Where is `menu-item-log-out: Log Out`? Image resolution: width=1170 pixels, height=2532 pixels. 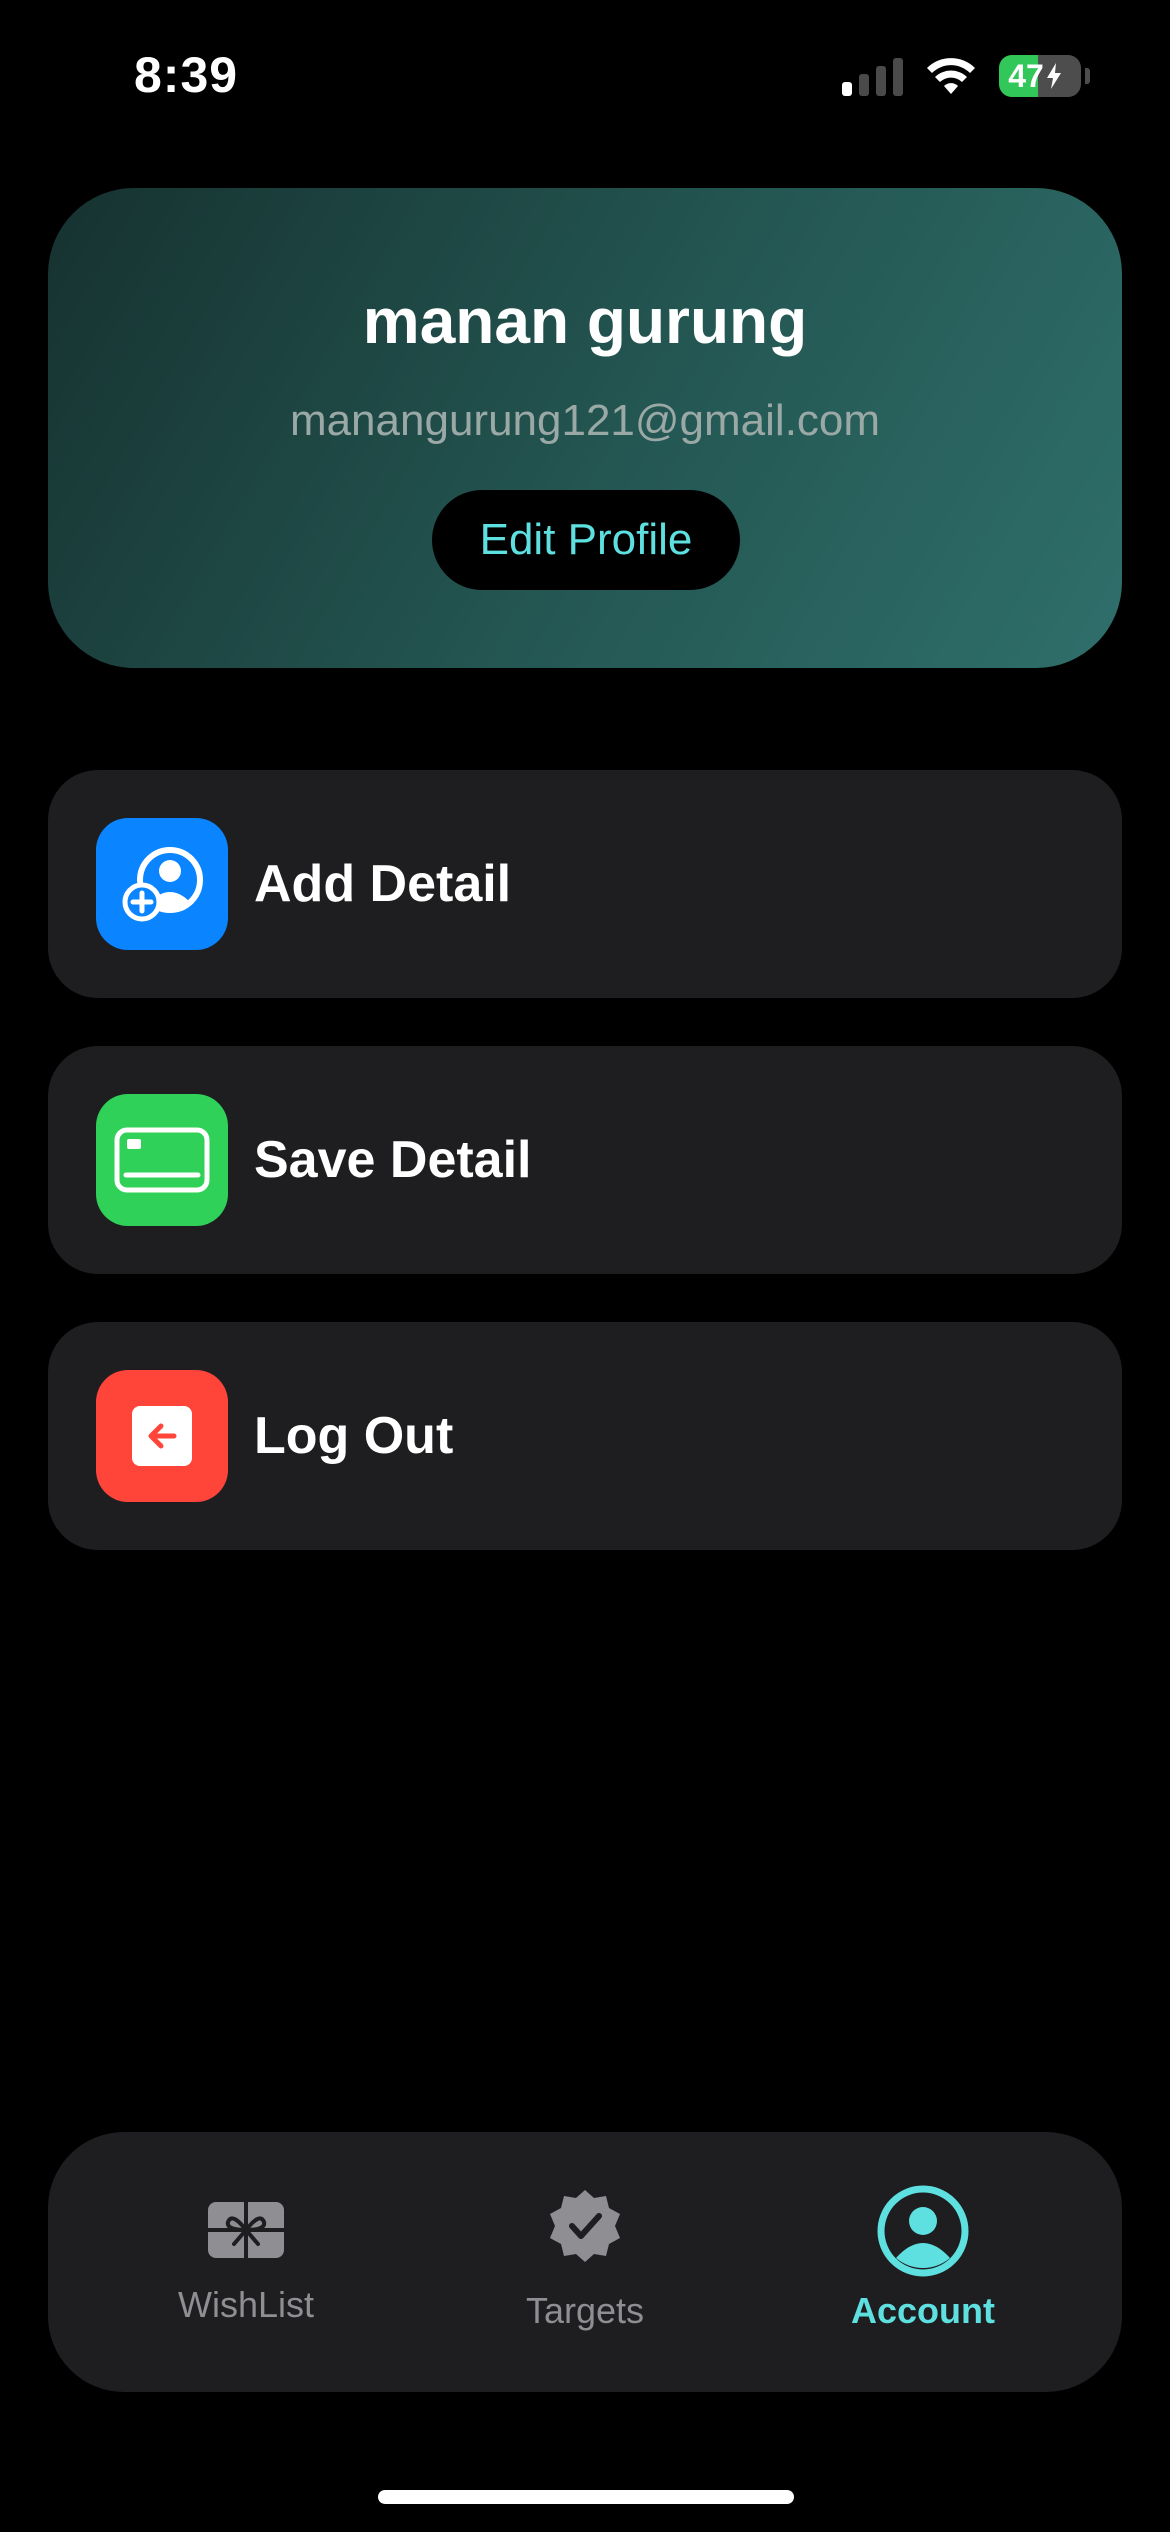
menu-item-log-out: Log Out is located at coordinates (585, 1436).